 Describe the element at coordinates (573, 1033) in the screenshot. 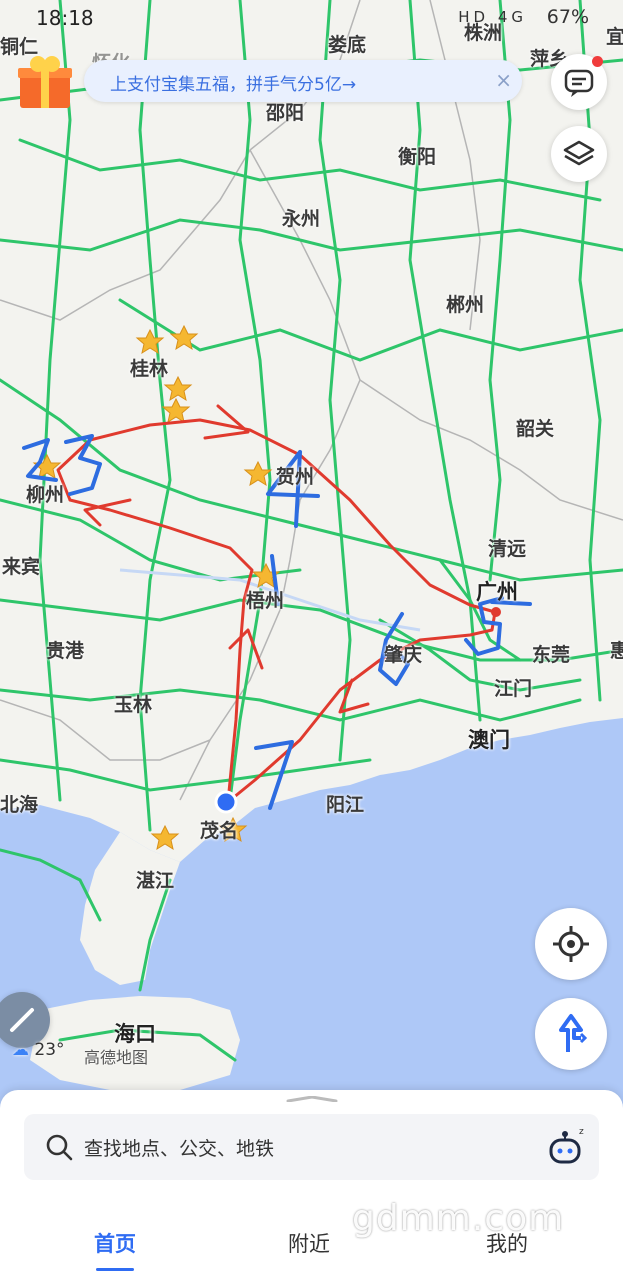

I see `navigate-icon` at that location.